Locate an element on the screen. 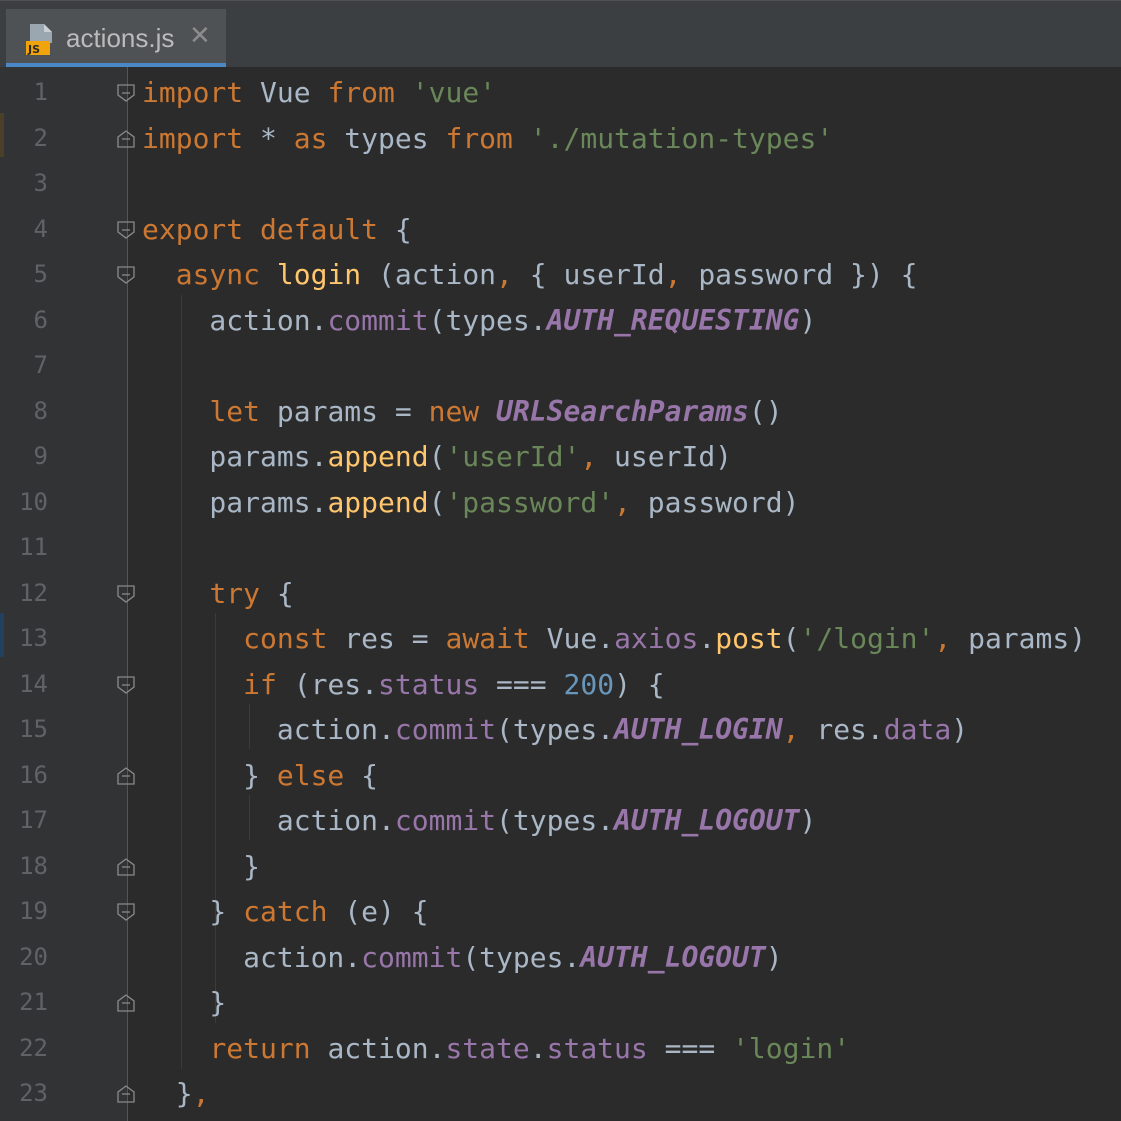  code-token: data is located at coordinates (917, 729).